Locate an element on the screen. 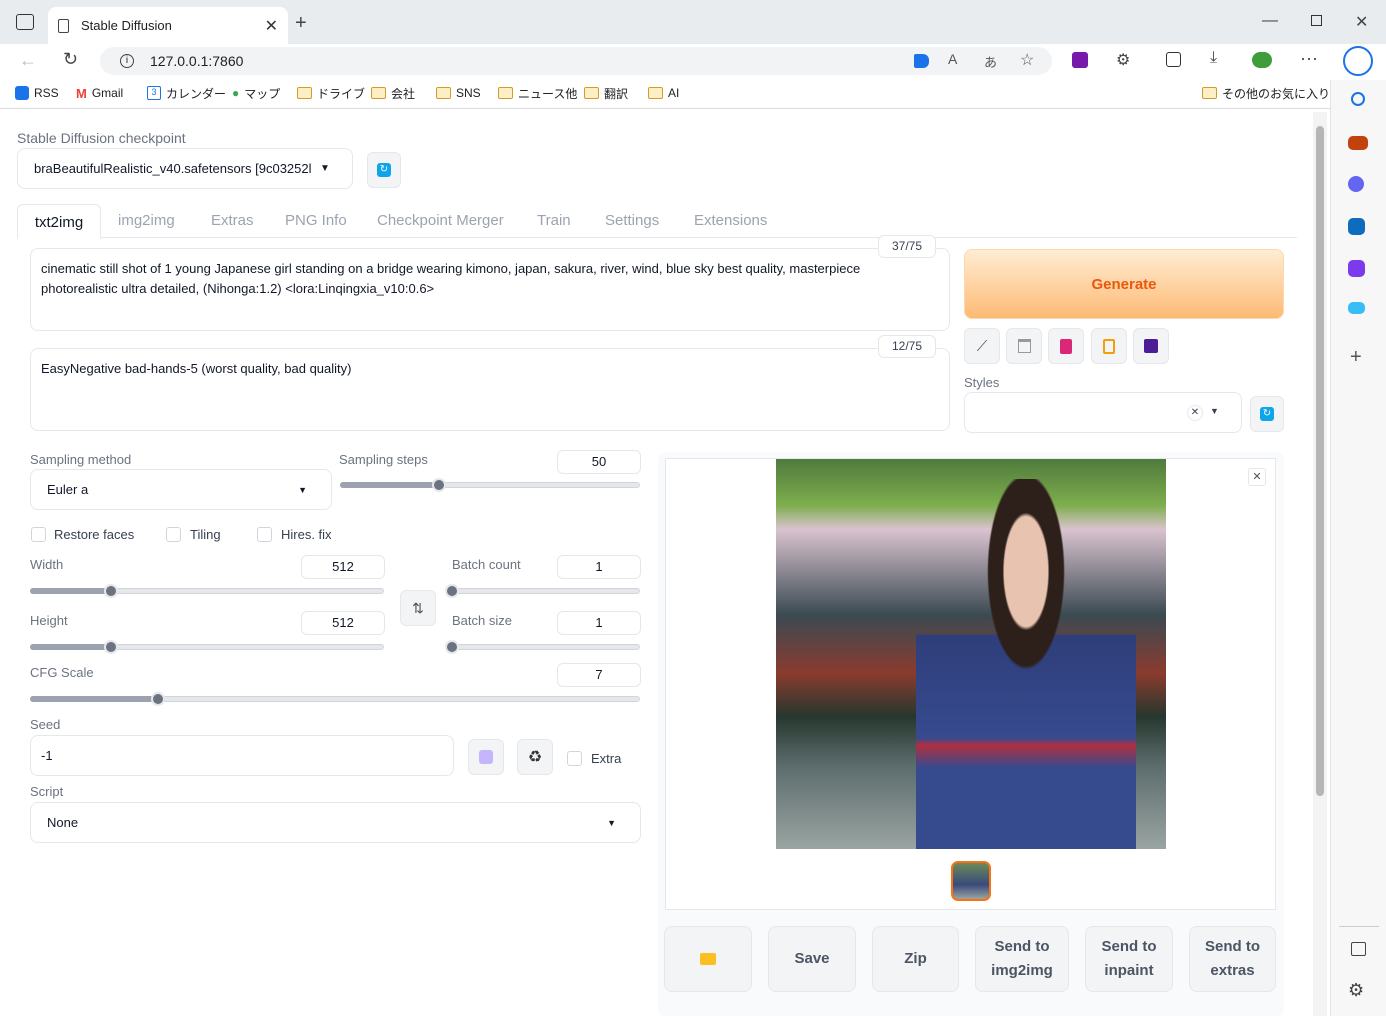 This screenshot has height=1016, width=1386. more-icon: ··· is located at coordinates (1309, 58).